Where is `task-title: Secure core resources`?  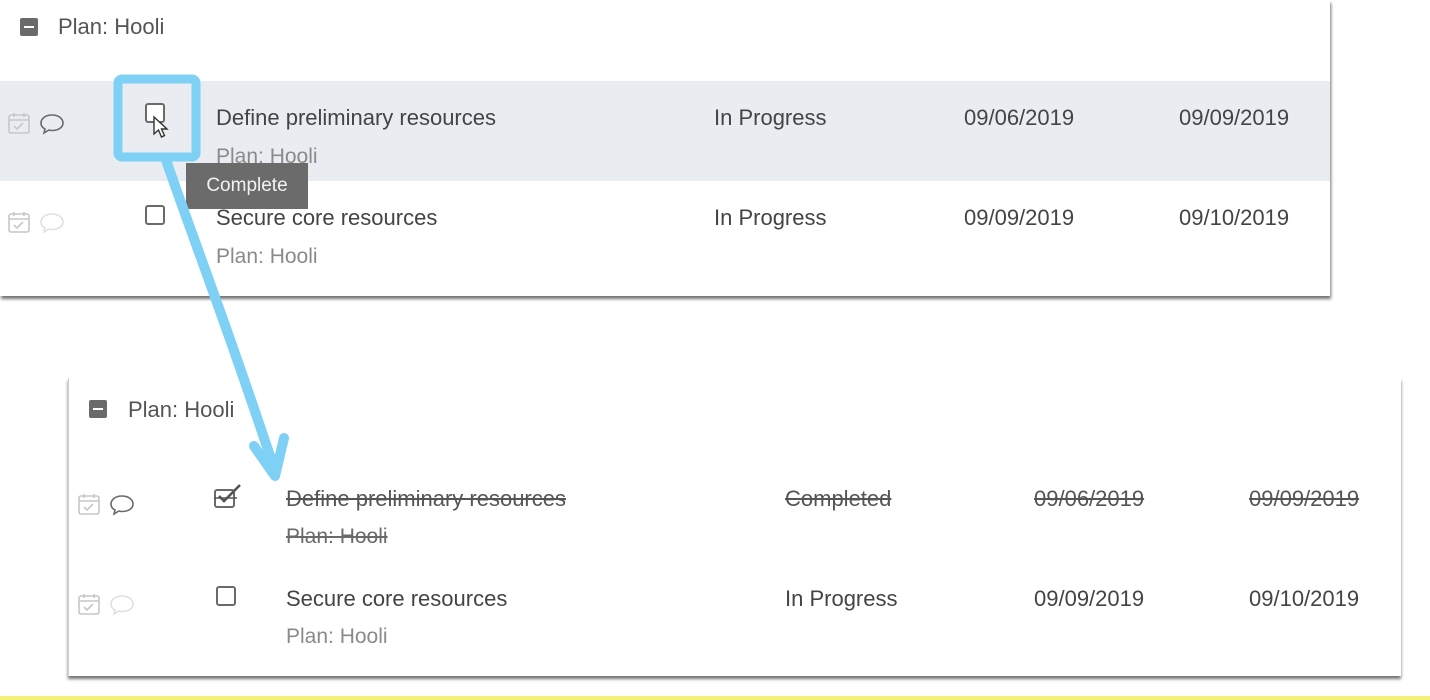 task-title: Secure core resources is located at coordinates (396, 599).